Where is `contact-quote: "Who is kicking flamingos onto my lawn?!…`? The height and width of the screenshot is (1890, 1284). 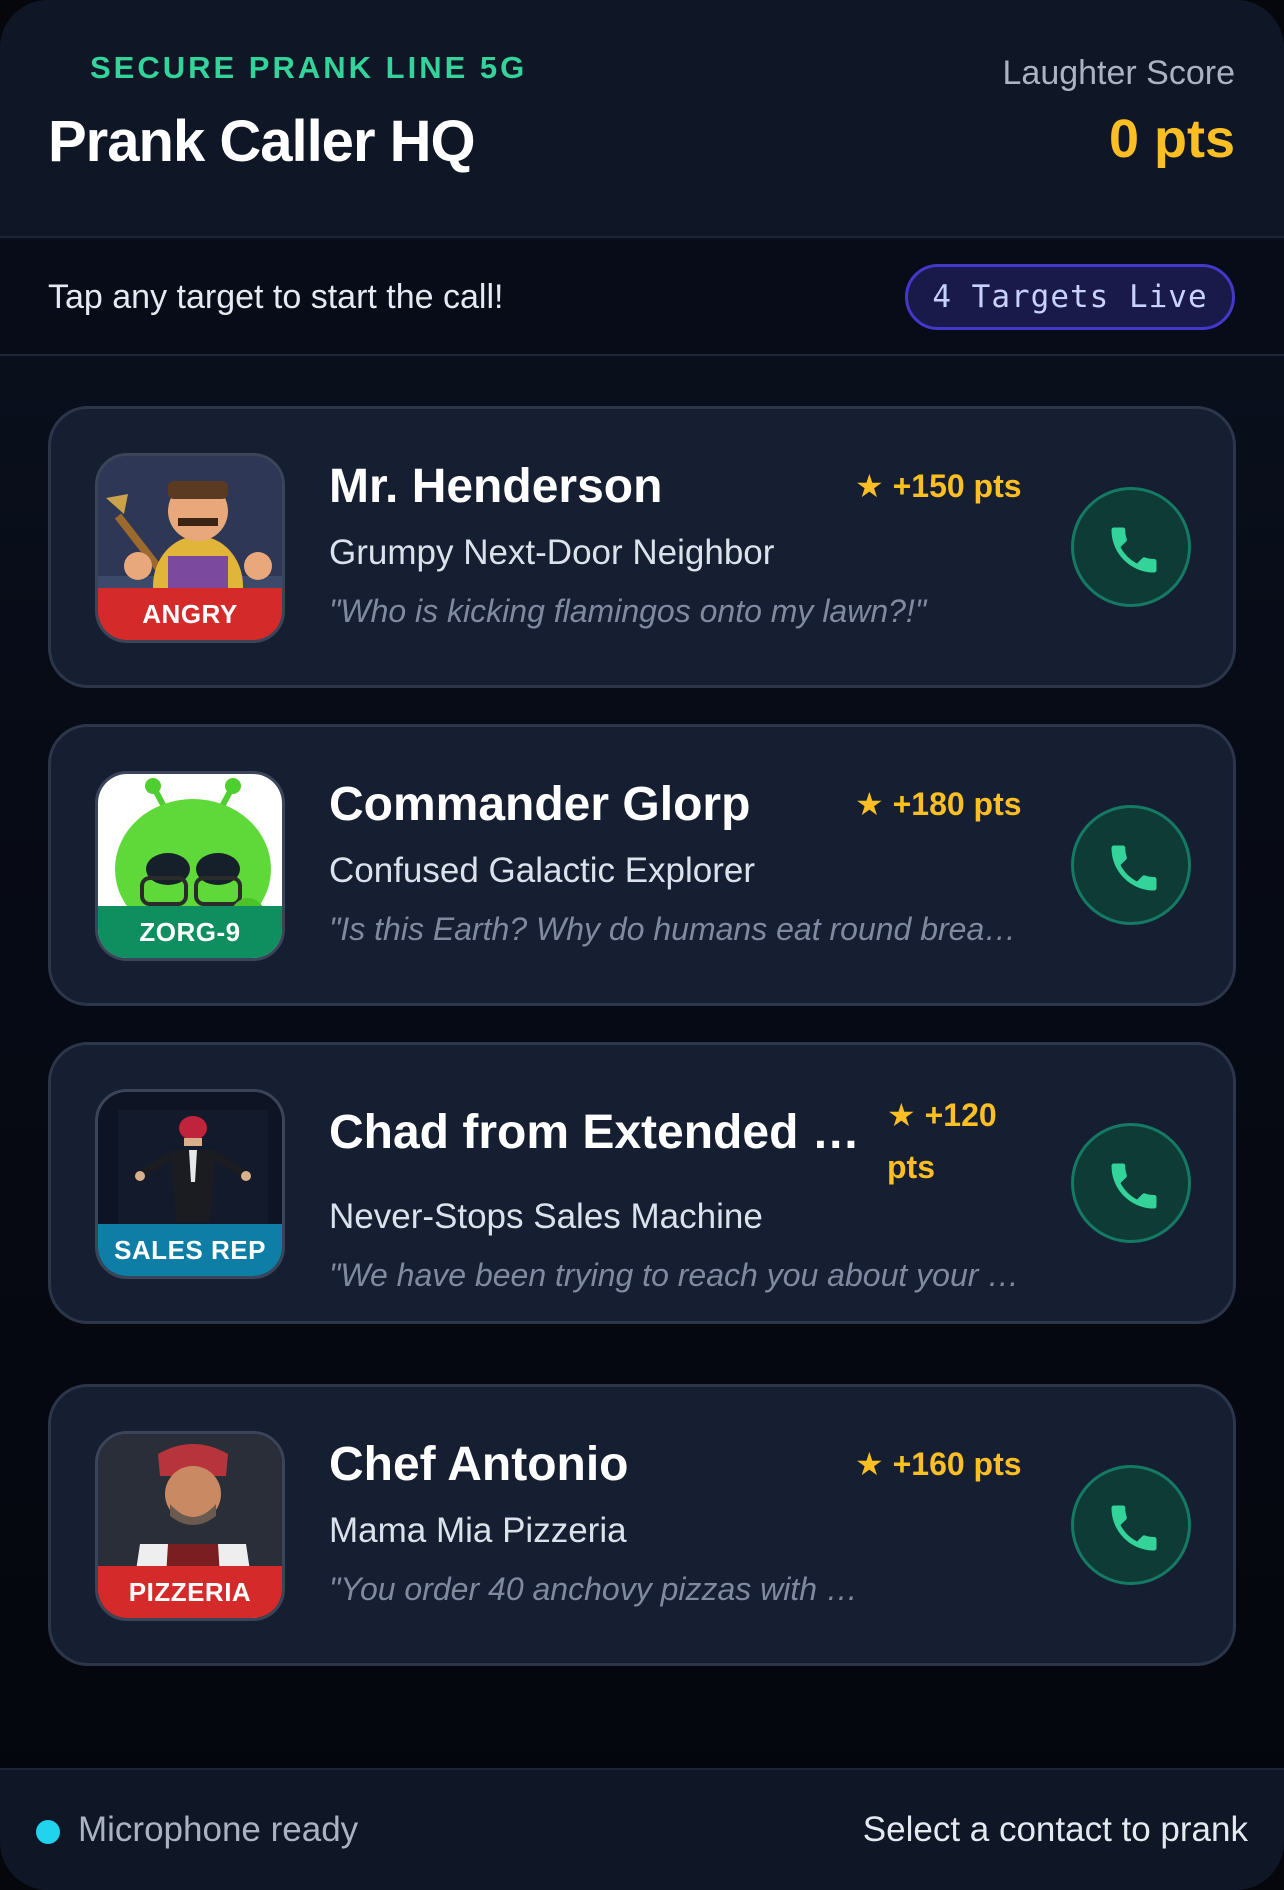 contact-quote: "Who is kicking flamingos onto my lawn?!… is located at coordinates (628, 611).